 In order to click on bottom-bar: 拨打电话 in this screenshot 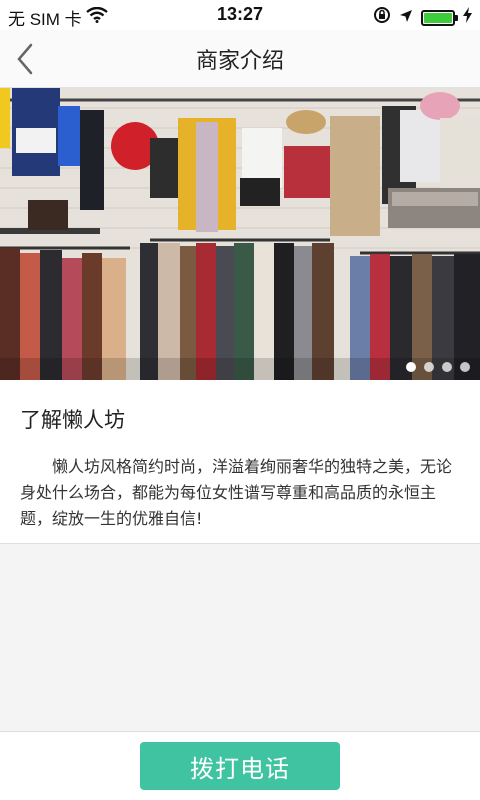, I will do `click(240, 765)`.